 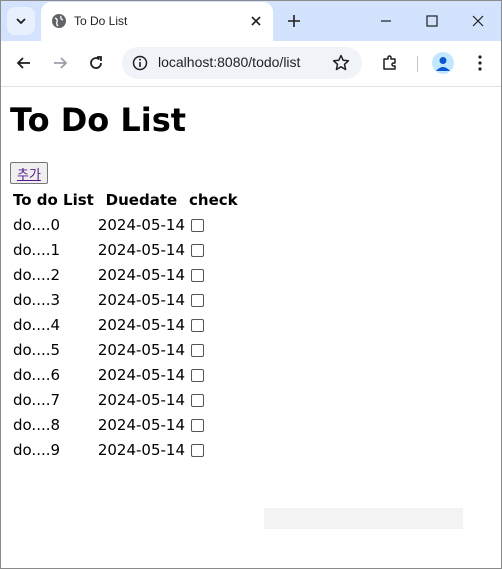 I want to click on faint-overlay, so click(x=363, y=518).